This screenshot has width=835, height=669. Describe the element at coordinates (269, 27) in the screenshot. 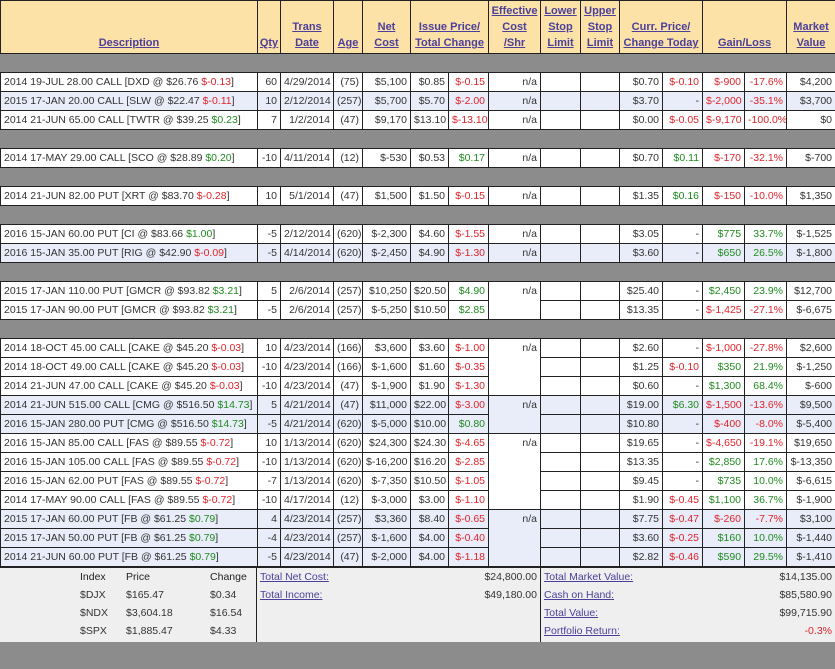

I see `sort-qty: Qty` at that location.